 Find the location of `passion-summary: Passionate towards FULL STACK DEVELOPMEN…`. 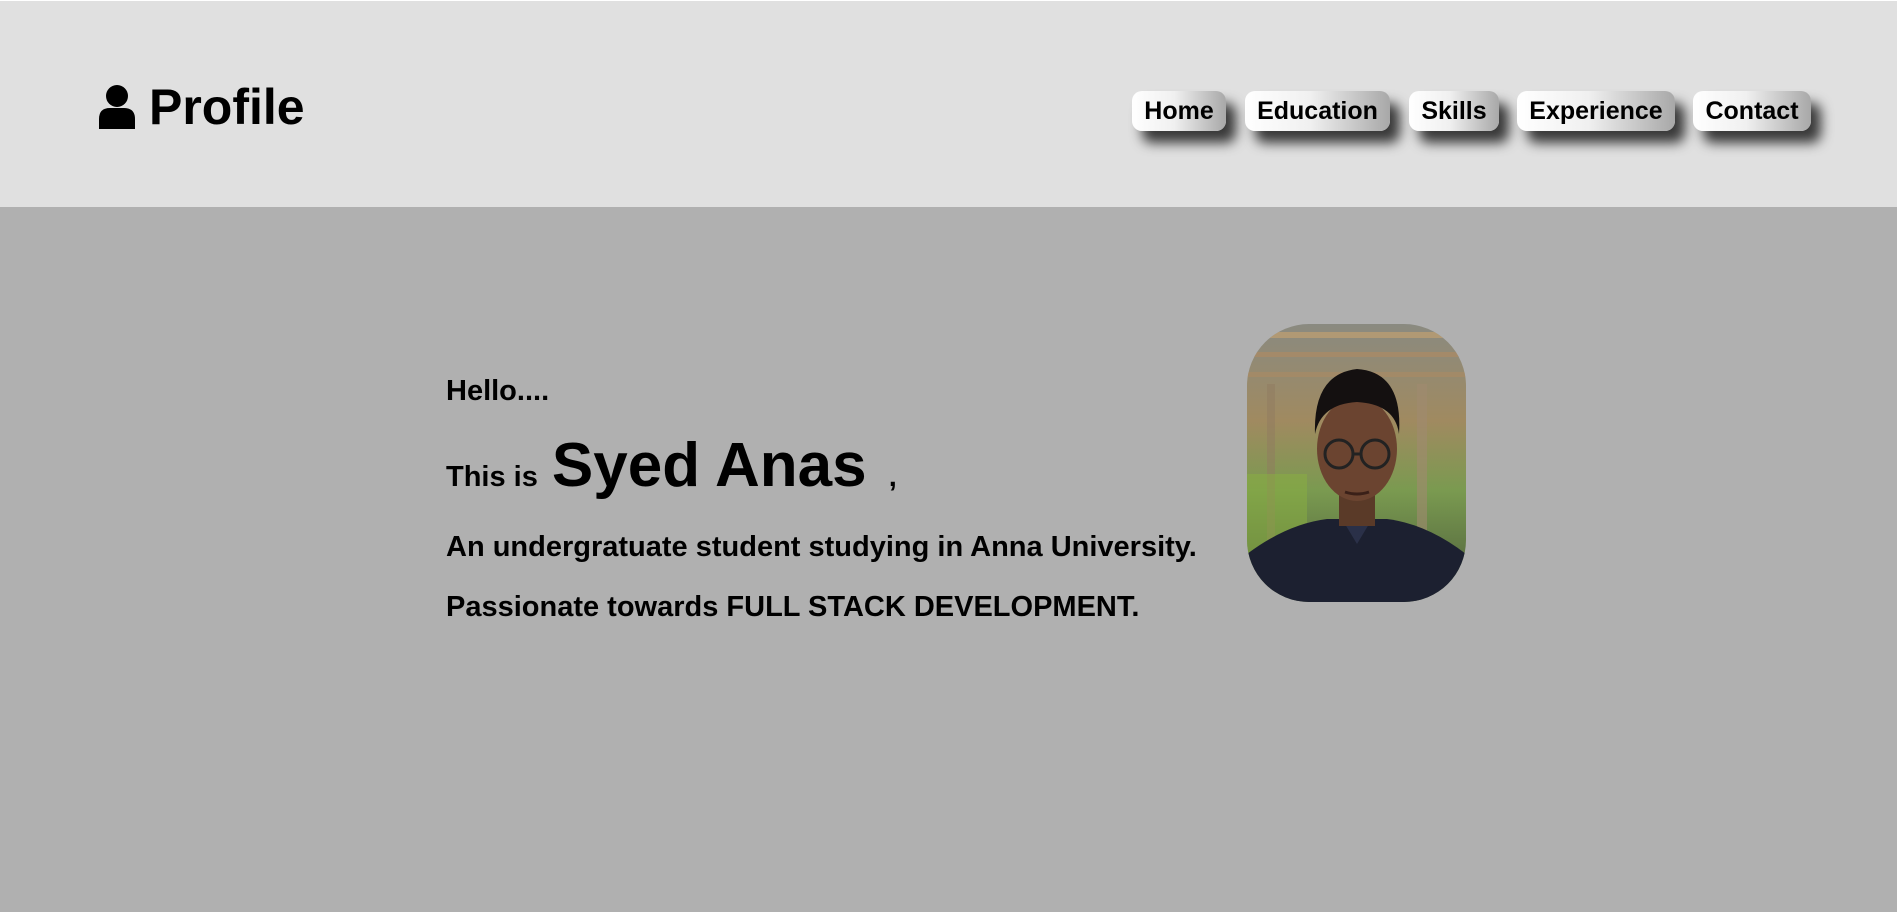

passion-summary: Passionate towards FULL STACK DEVELOPMEN… is located at coordinates (793, 607).